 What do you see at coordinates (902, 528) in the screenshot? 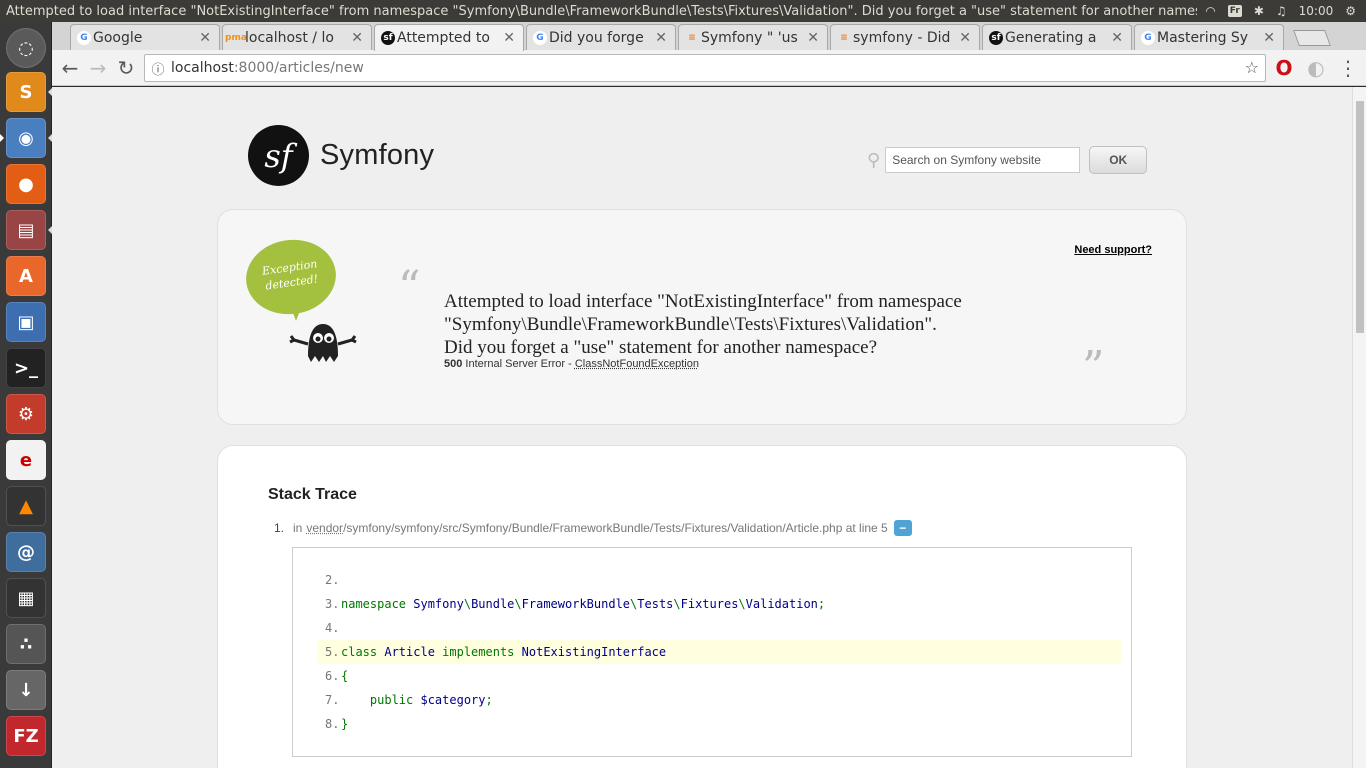
I see `collapse-toggle-button: −` at bounding box center [902, 528].